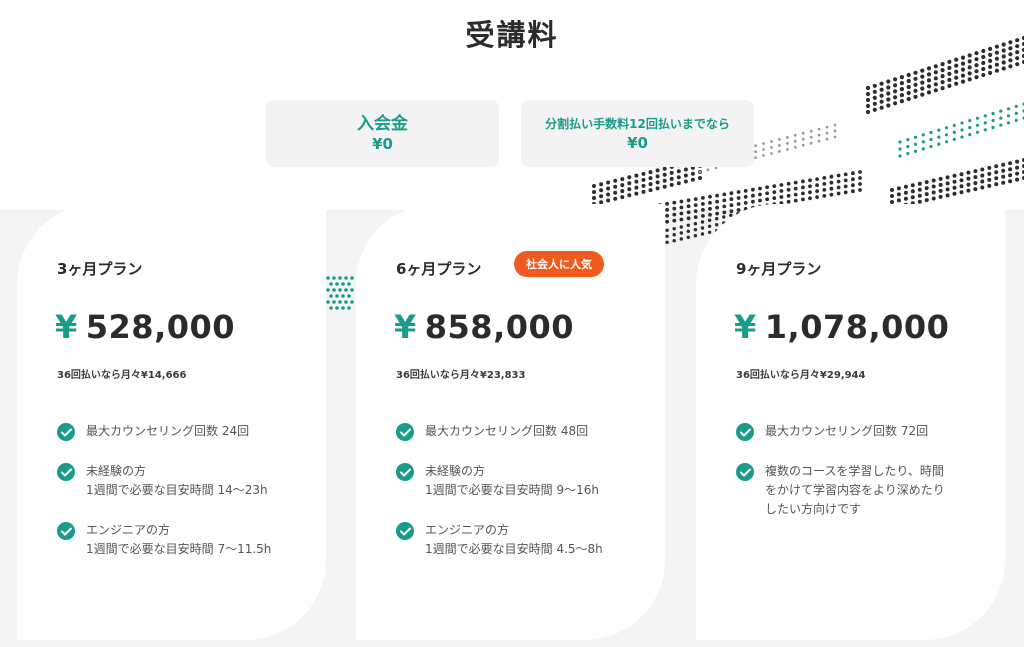 This screenshot has height=647, width=1024. I want to click on feature-item: エンジニアの方 1週間で必要な目安時間 4.5〜8h, so click(521, 540).